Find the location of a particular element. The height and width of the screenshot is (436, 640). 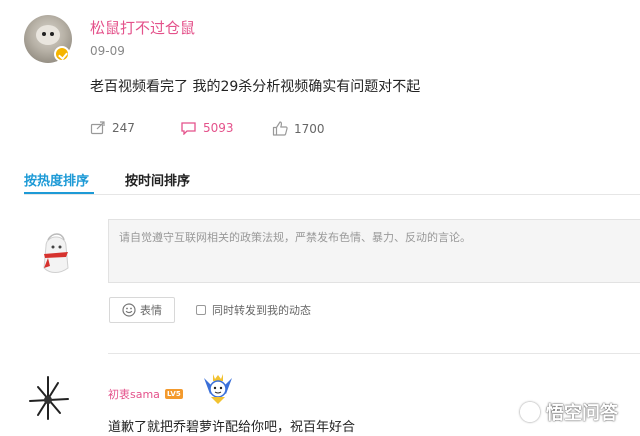

level-badge: LV5 is located at coordinates (173, 394).